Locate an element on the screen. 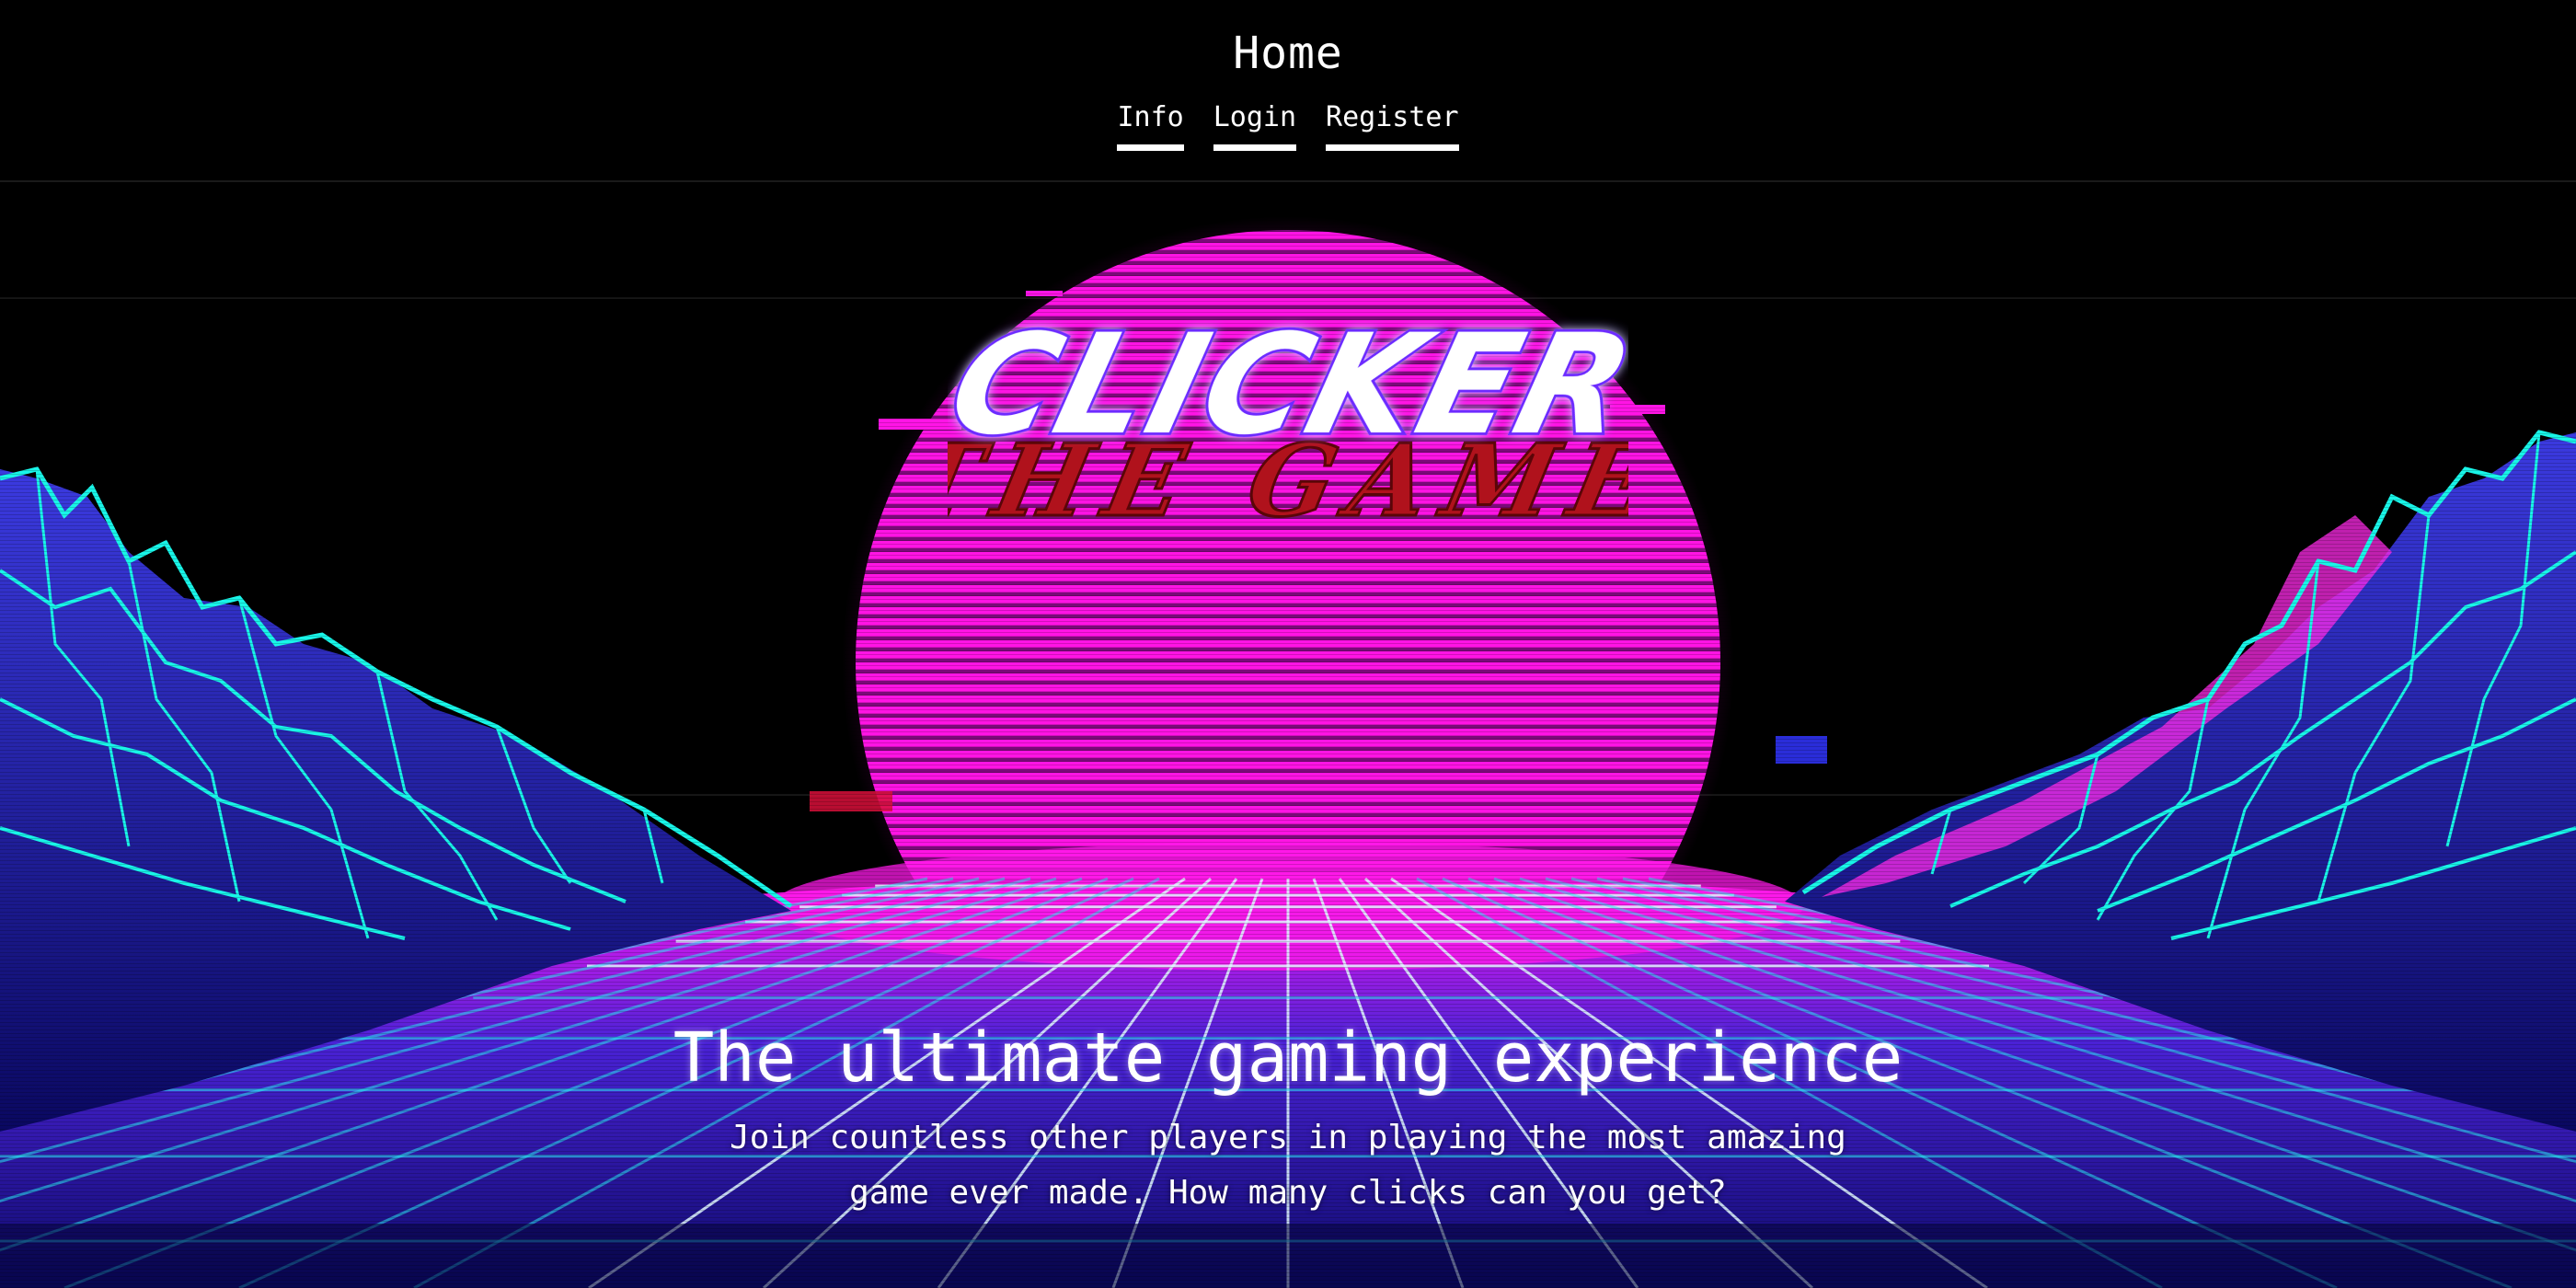 This screenshot has width=2576, height=1288. nav-links: Info Login Register is located at coordinates (1288, 126).